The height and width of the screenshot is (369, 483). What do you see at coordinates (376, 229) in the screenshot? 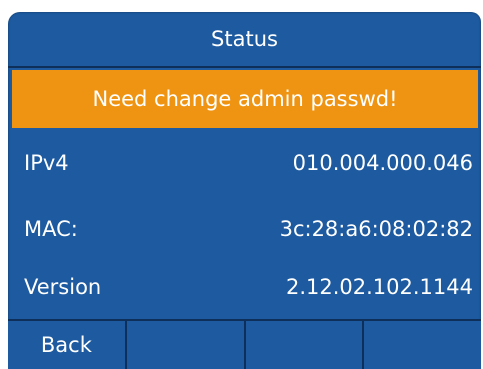
I see `mac-value: 3c:28:a6:08:02:82` at bounding box center [376, 229].